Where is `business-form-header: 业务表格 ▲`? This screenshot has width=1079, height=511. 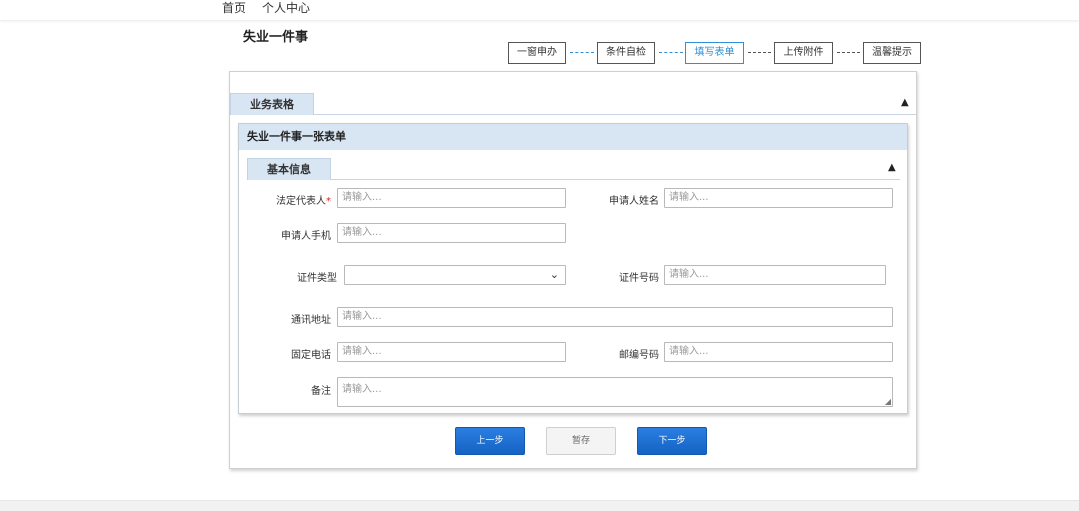 business-form-header: 业务表格 ▲ is located at coordinates (573, 104).